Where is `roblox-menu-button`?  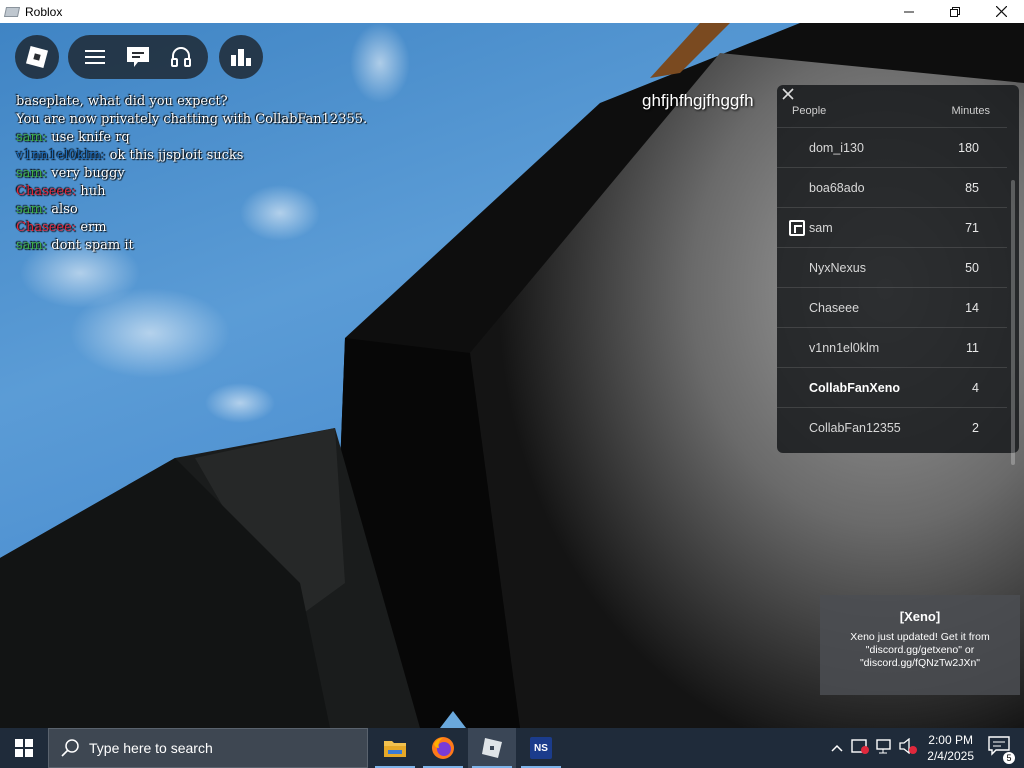 roblox-menu-button is located at coordinates (37, 57).